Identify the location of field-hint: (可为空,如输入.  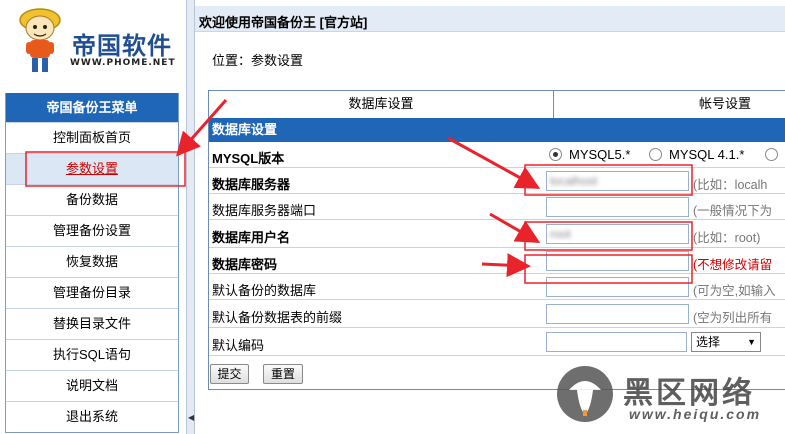
(734, 291).